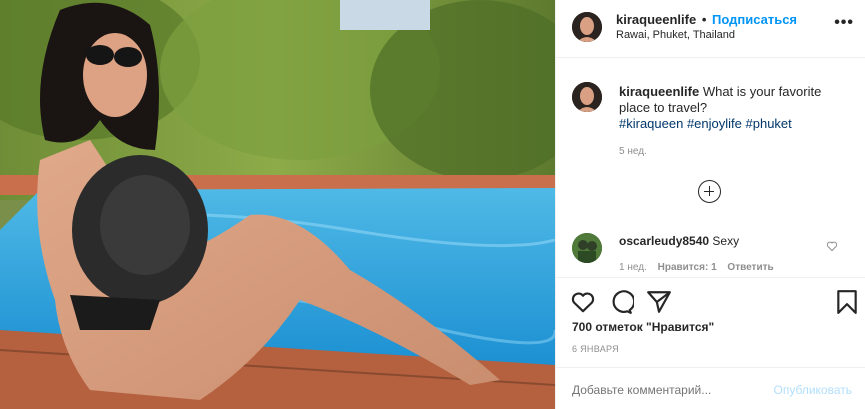 This screenshot has height=409, width=865. What do you see at coordinates (656, 19) in the screenshot?
I see `header-username: kiraqueenlife` at bounding box center [656, 19].